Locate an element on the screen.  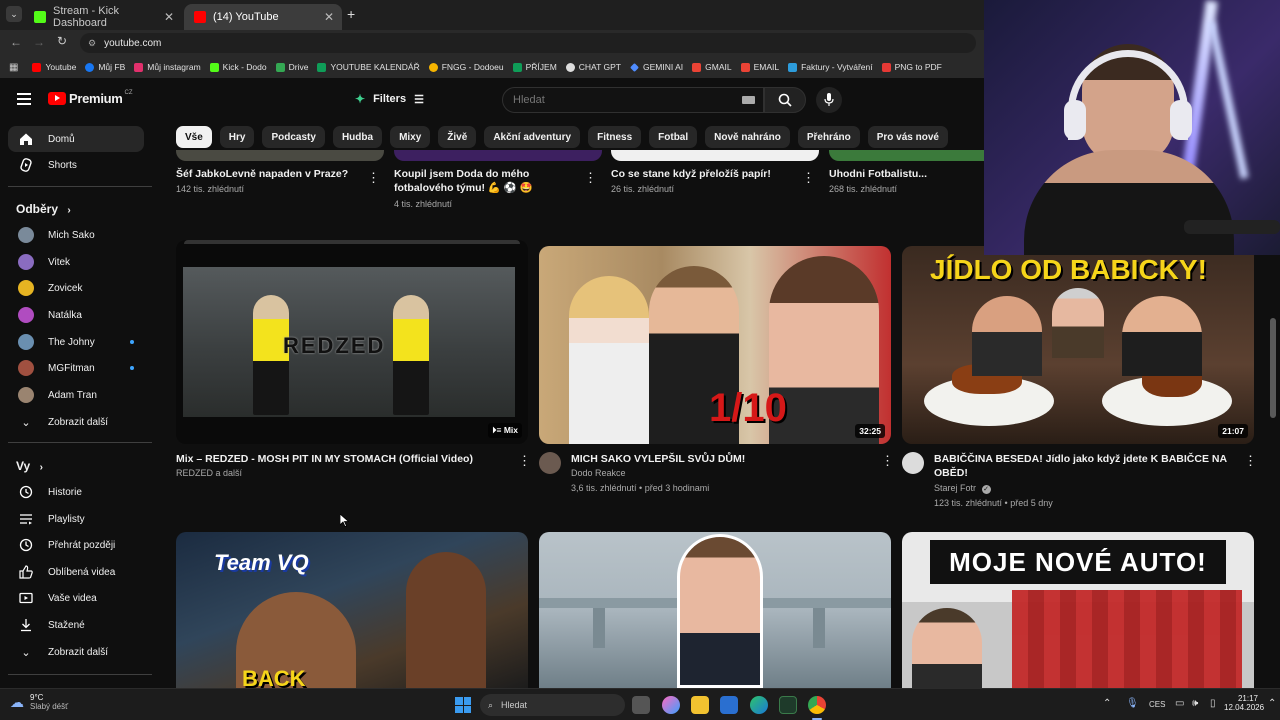
bookmark-youtube-calendar: YOUTUBE KALENDÁŘ is located at coordinates (368, 67).